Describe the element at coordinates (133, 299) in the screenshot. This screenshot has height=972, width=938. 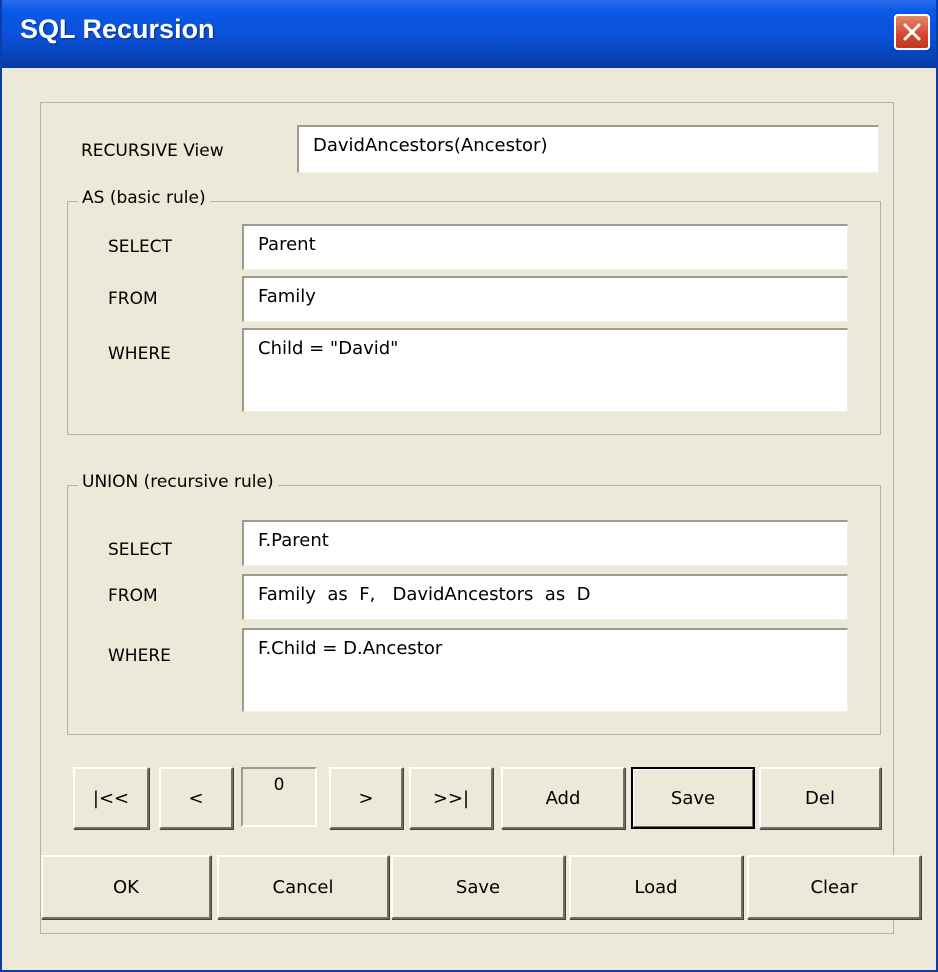
I see `basic-from-label: FROM` at that location.